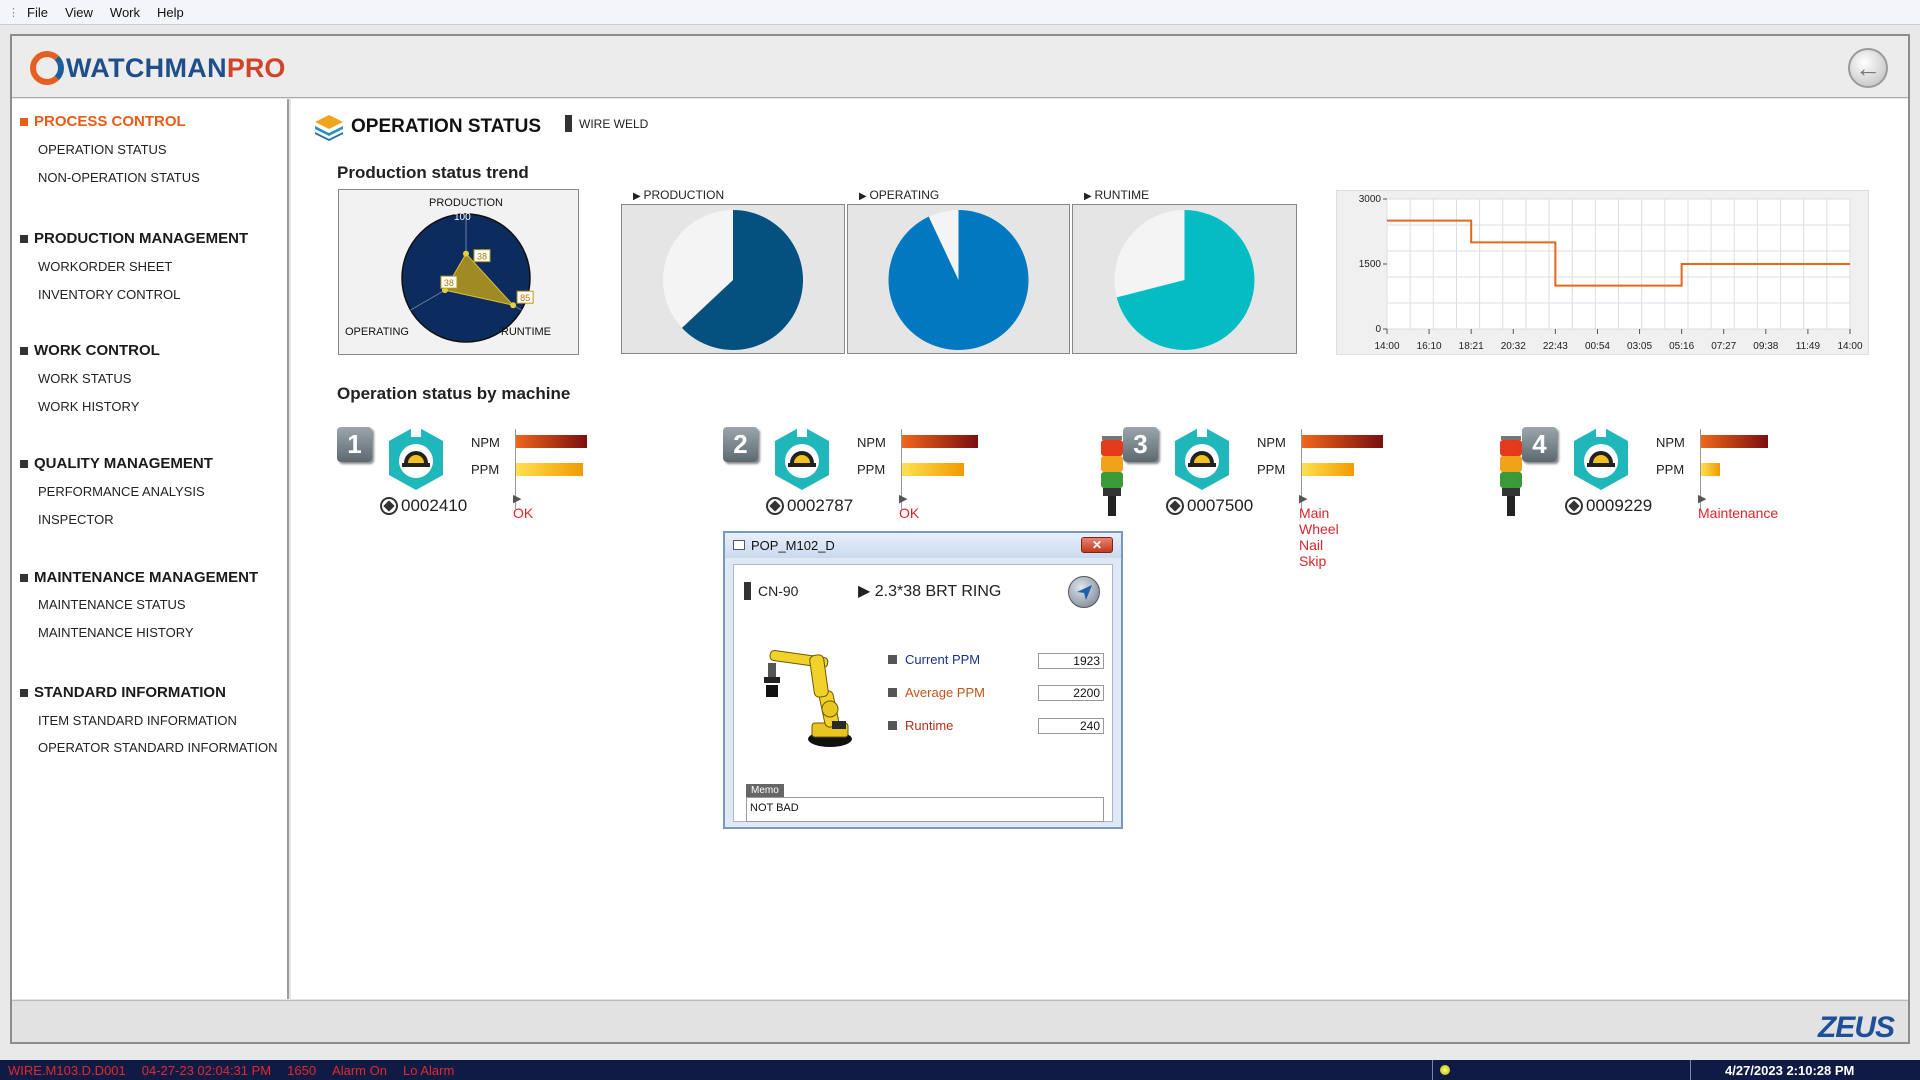 The width and height of the screenshot is (1920, 1080). Describe the element at coordinates (775, 506) in the screenshot. I see `machine-id-icon` at that location.